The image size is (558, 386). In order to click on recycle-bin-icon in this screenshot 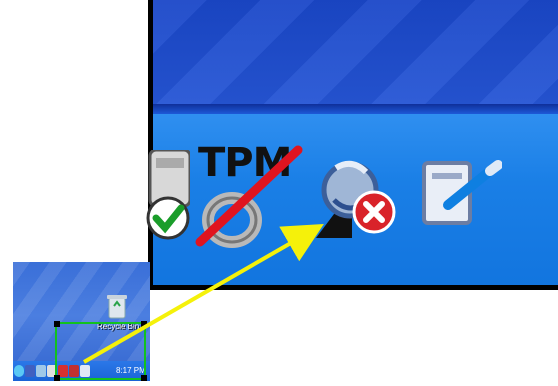, I will do `click(117, 306)`.